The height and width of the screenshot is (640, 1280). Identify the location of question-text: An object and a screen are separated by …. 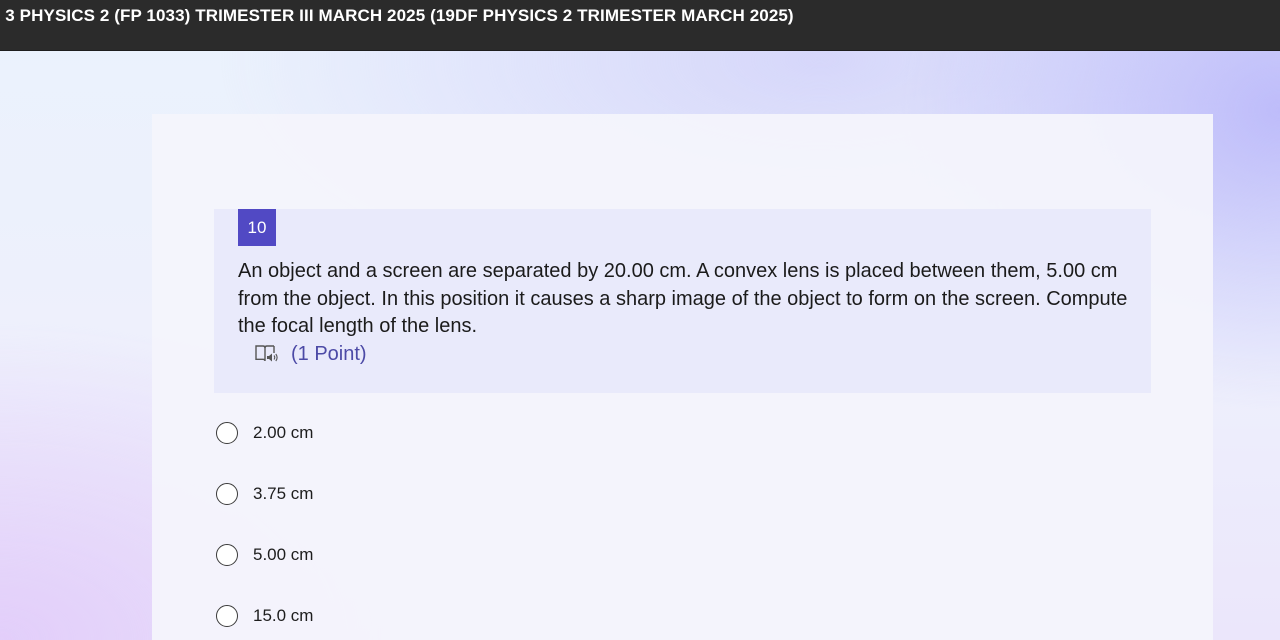
(683, 298).